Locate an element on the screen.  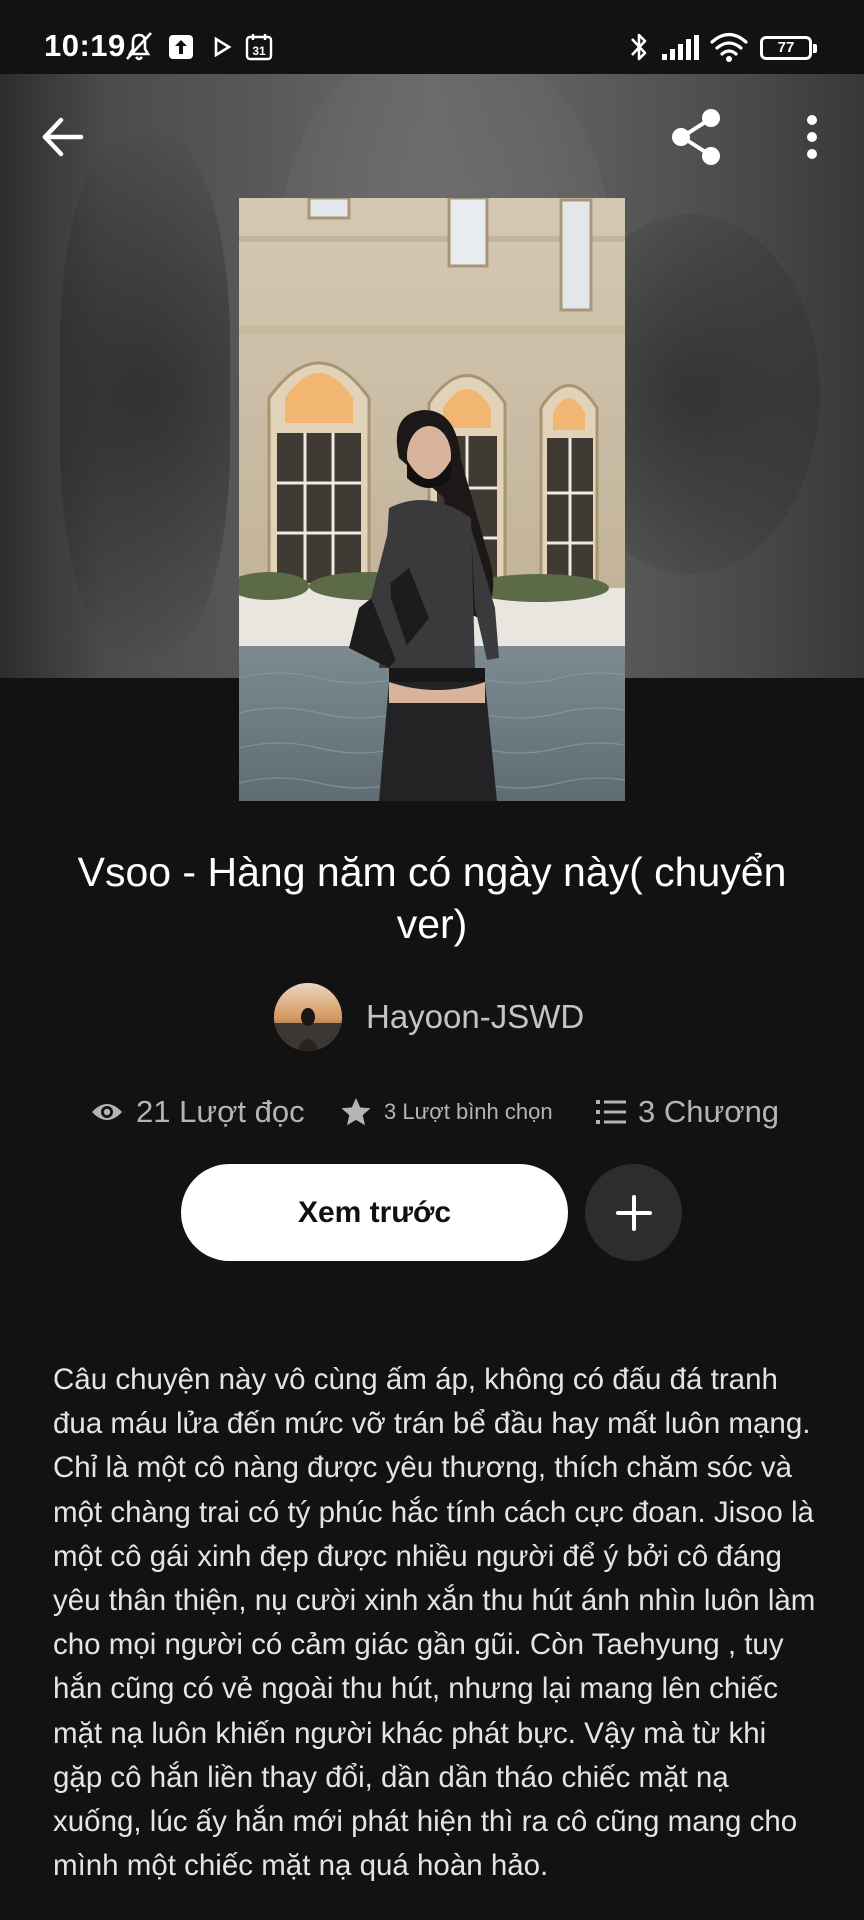
eye-icon is located at coordinates (107, 1112).